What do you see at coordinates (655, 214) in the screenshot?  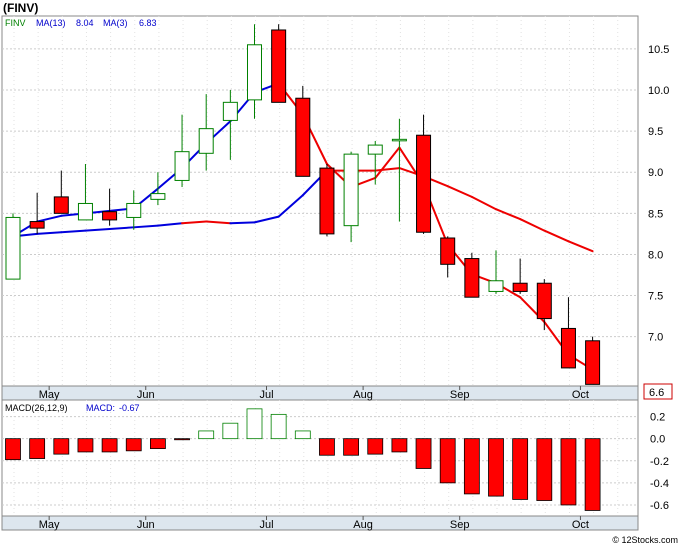 I see `price-y-tick-label: 8.5` at bounding box center [655, 214].